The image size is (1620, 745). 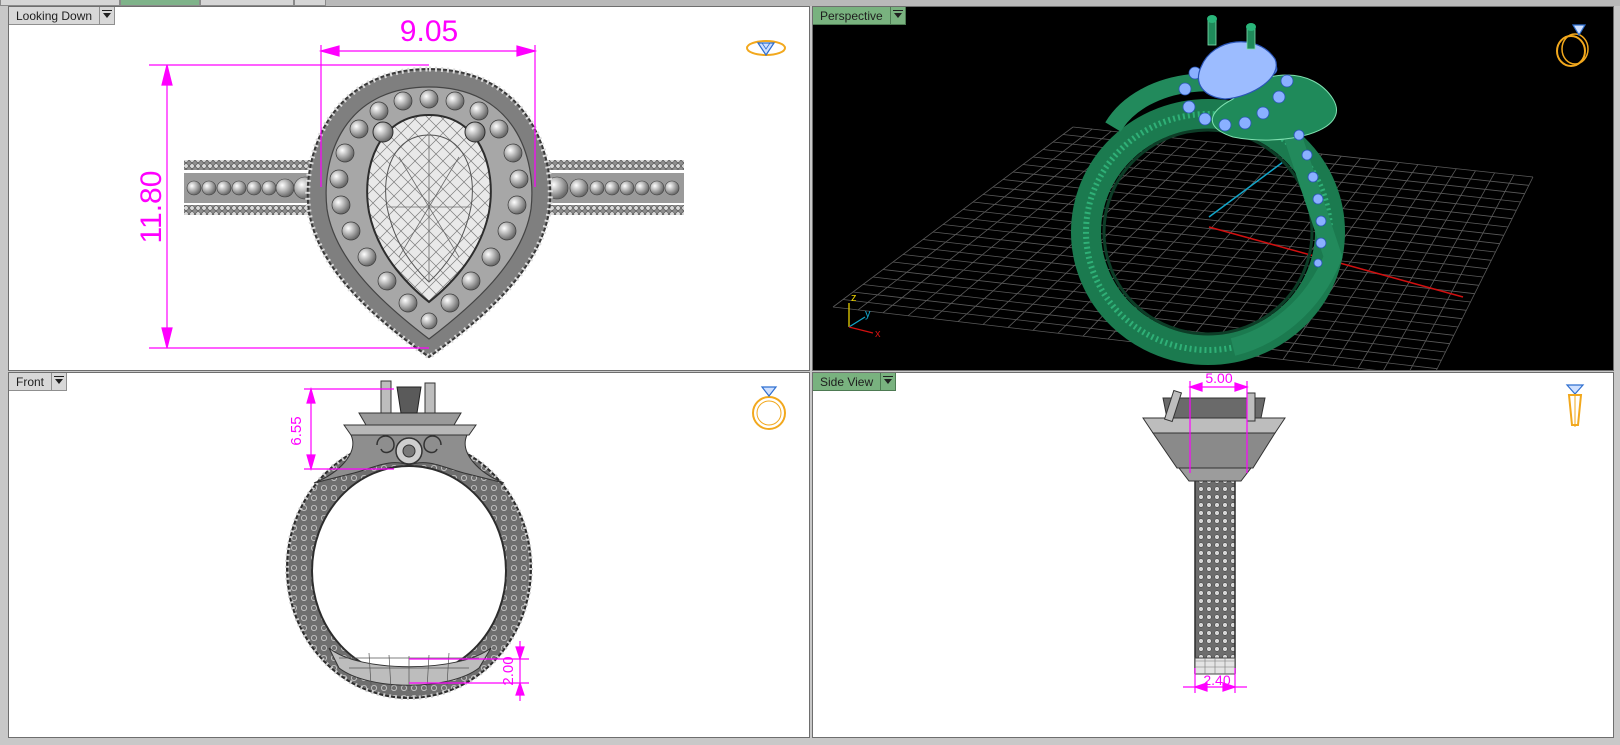 I want to click on viewport-label-looking-down: Looking Down, so click(x=62, y=16).